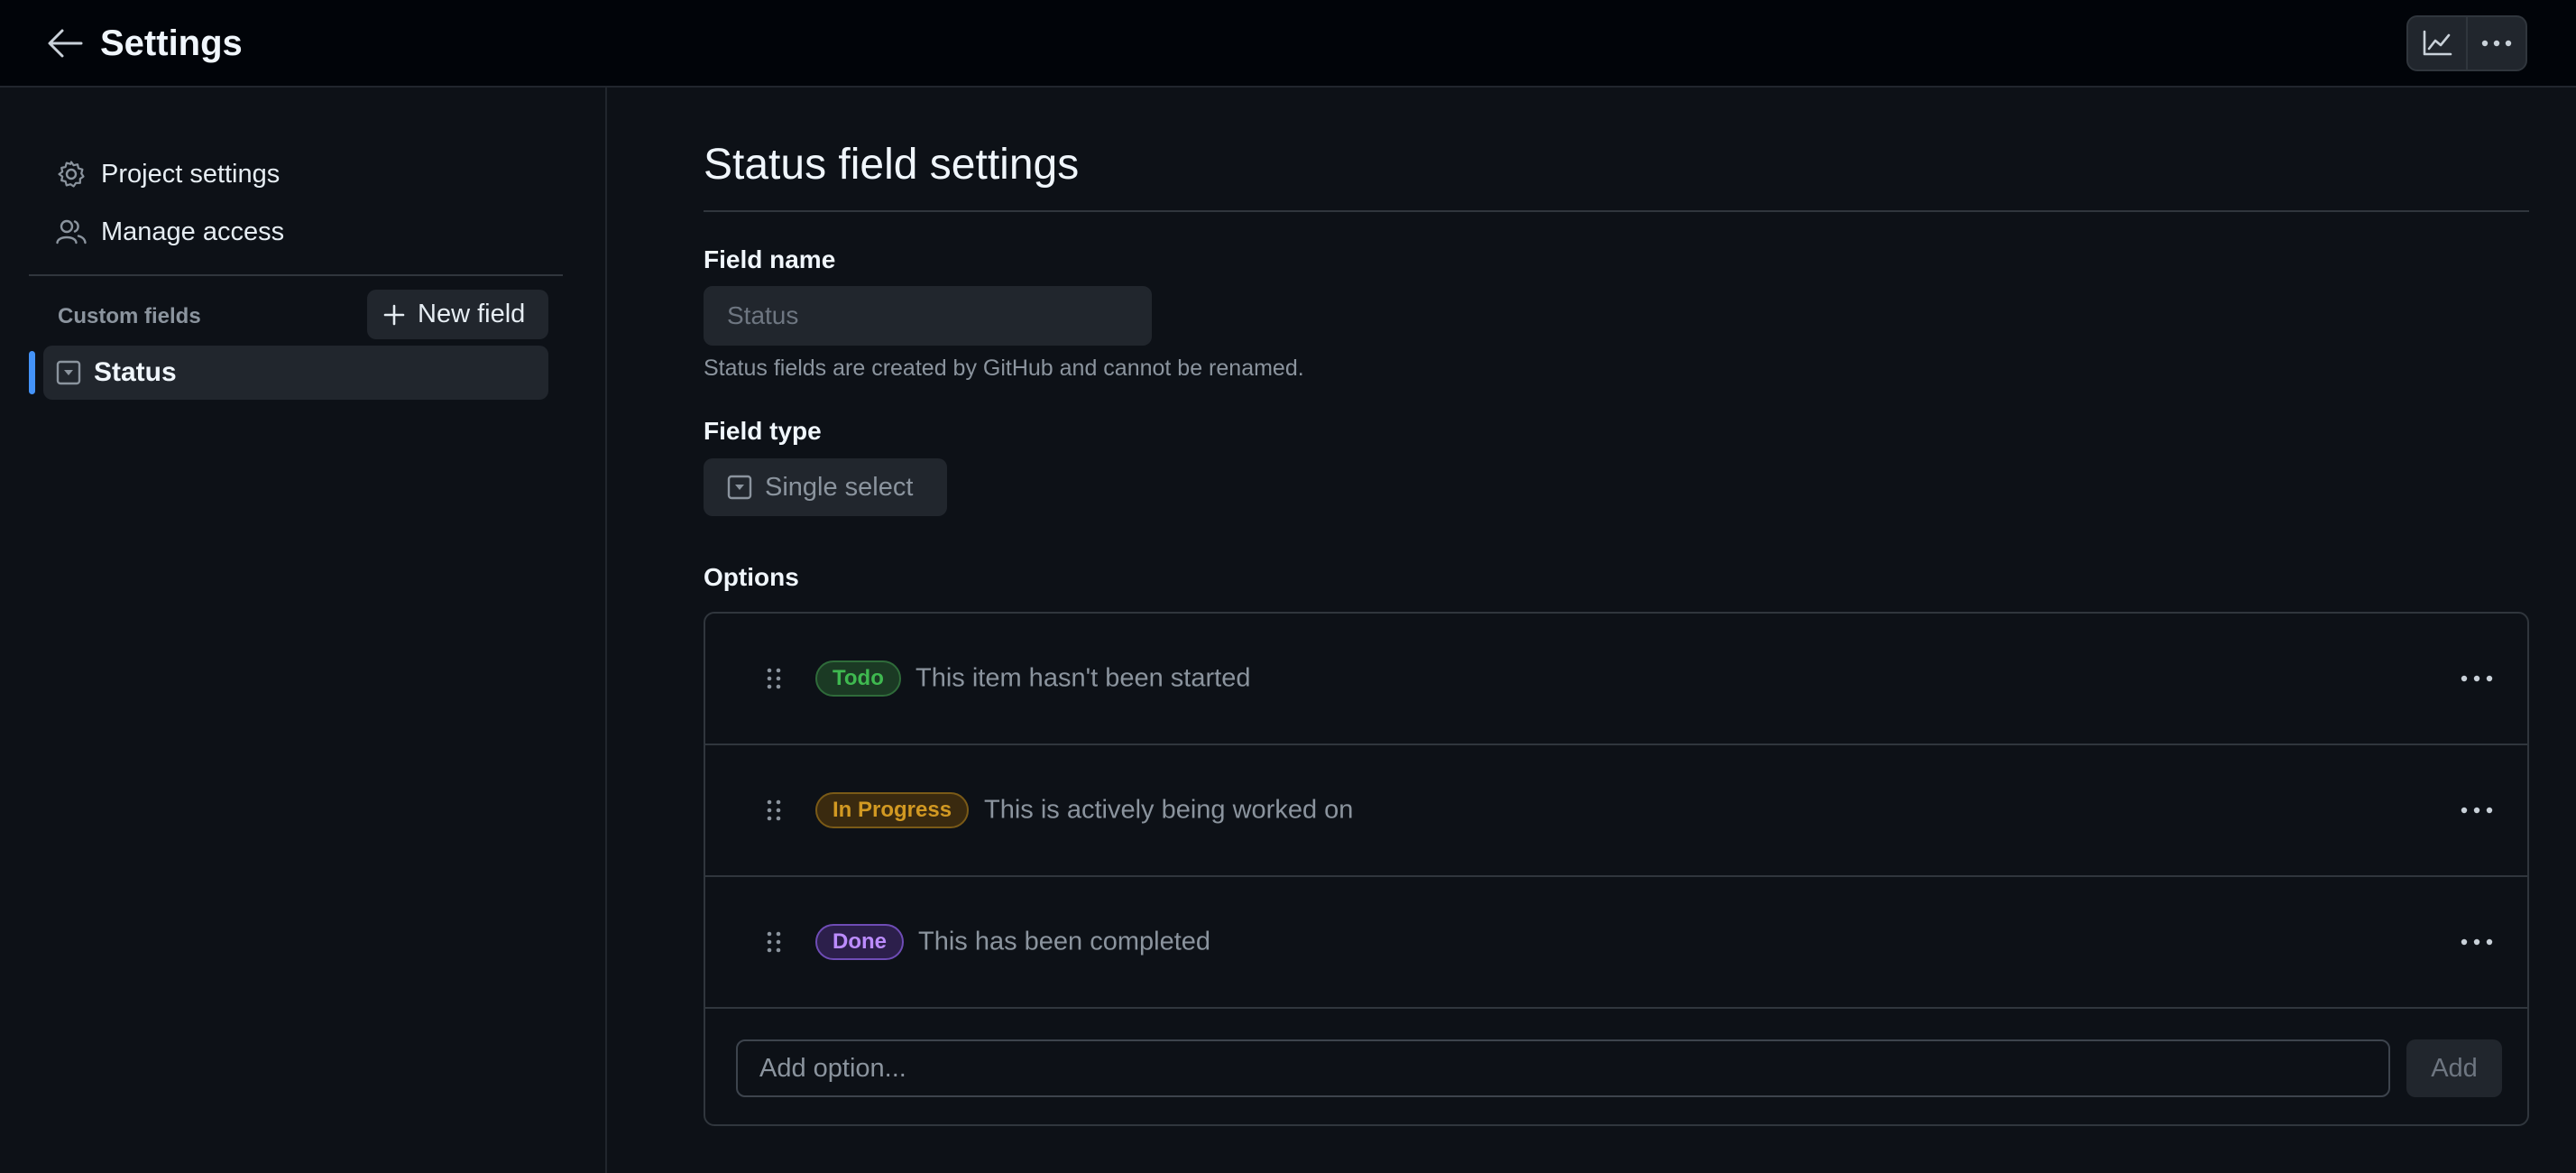 The height and width of the screenshot is (1173, 2576). Describe the element at coordinates (1064, 941) in the screenshot. I see `option-description: This has been completed` at that location.